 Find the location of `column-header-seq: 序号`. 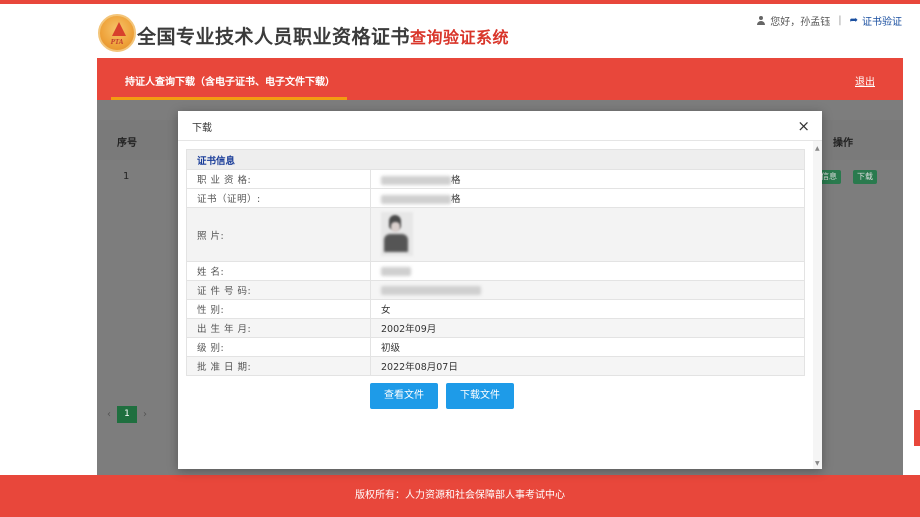

column-header-seq: 序号 is located at coordinates (127, 143).